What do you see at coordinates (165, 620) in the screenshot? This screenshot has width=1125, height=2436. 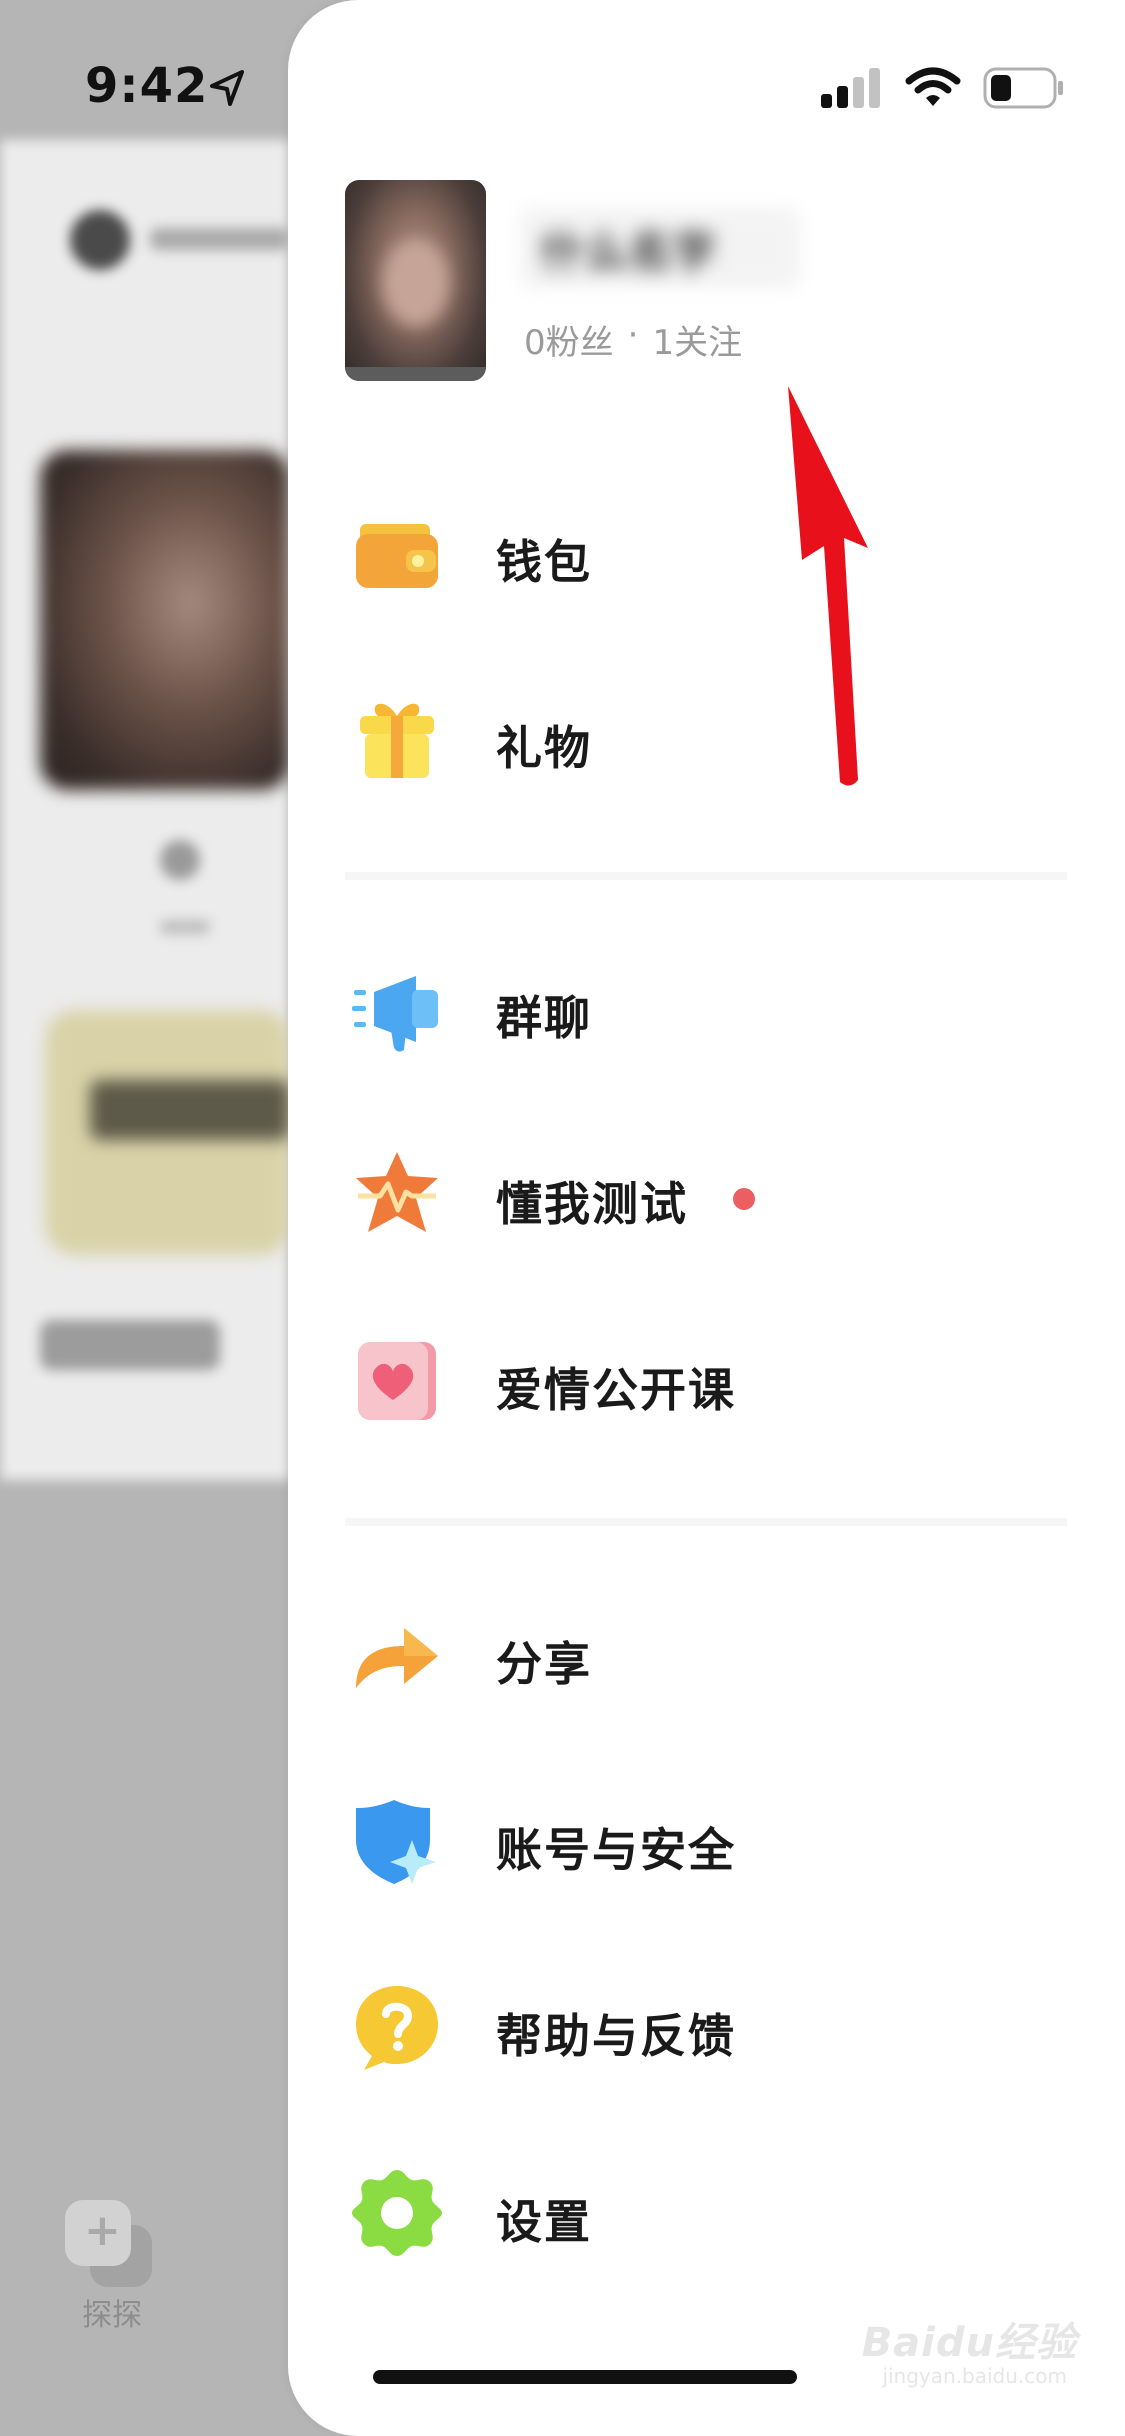 I see `background-profile-photo` at bounding box center [165, 620].